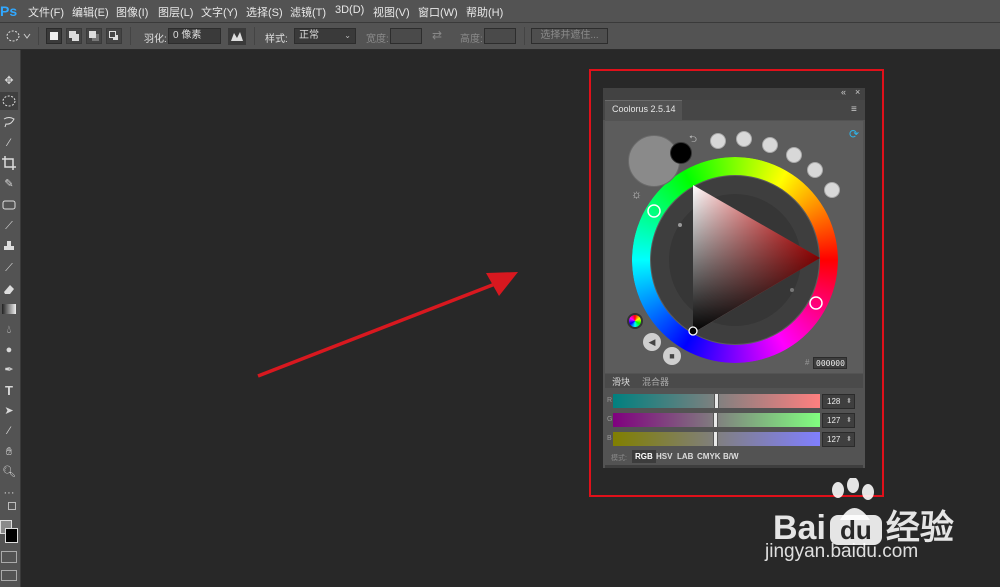 This screenshot has height=587, width=1000. I want to click on menu-help: 帮助(H), so click(484, 12).